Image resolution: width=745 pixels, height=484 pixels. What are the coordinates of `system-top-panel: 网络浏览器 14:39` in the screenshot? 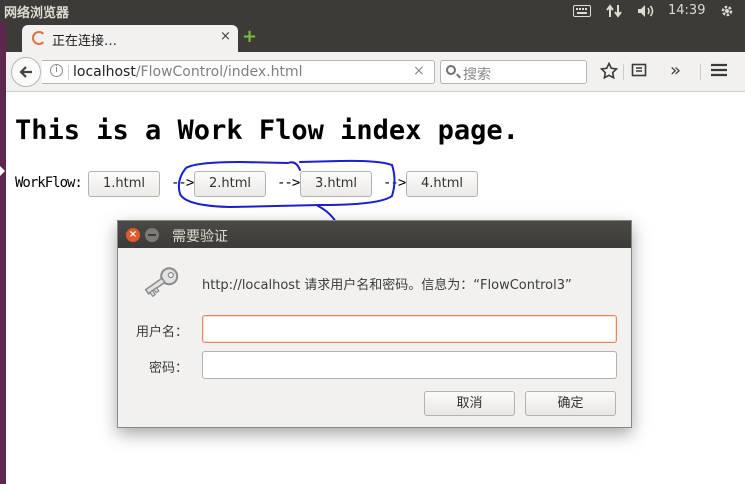 It's located at (372, 11).